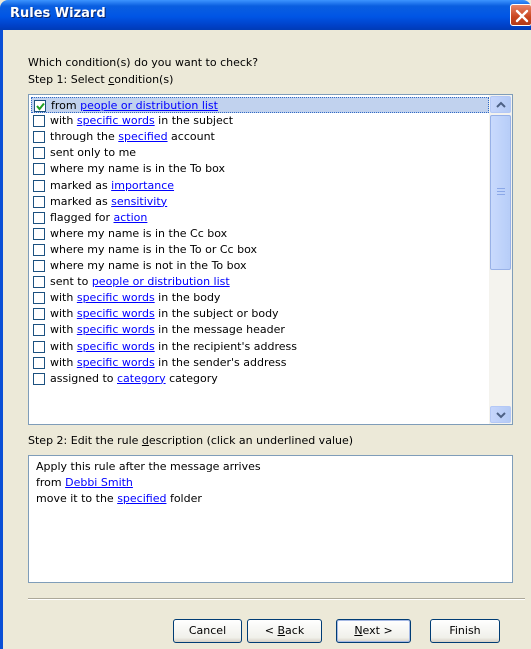 The width and height of the screenshot is (531, 649). What do you see at coordinates (260, 250) in the screenshot?
I see `condition-item: where my name is in the To or Cc box` at bounding box center [260, 250].